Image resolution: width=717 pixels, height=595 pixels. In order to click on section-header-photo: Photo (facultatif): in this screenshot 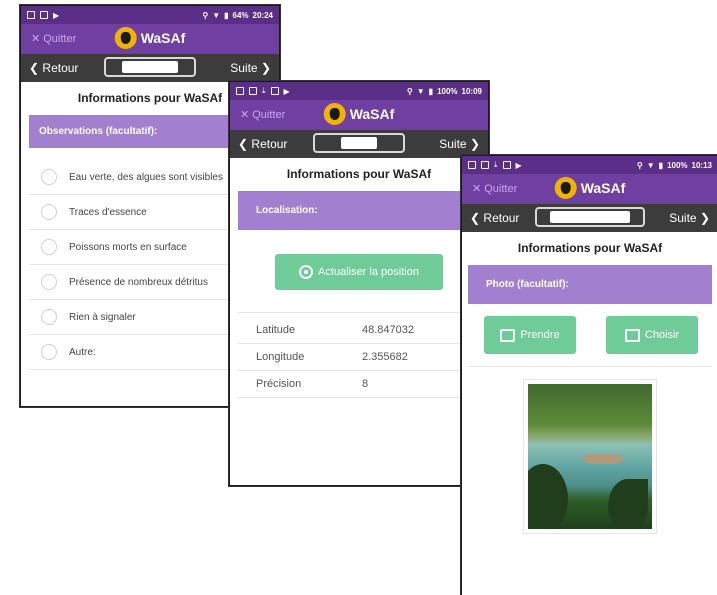, I will do `click(590, 284)`.